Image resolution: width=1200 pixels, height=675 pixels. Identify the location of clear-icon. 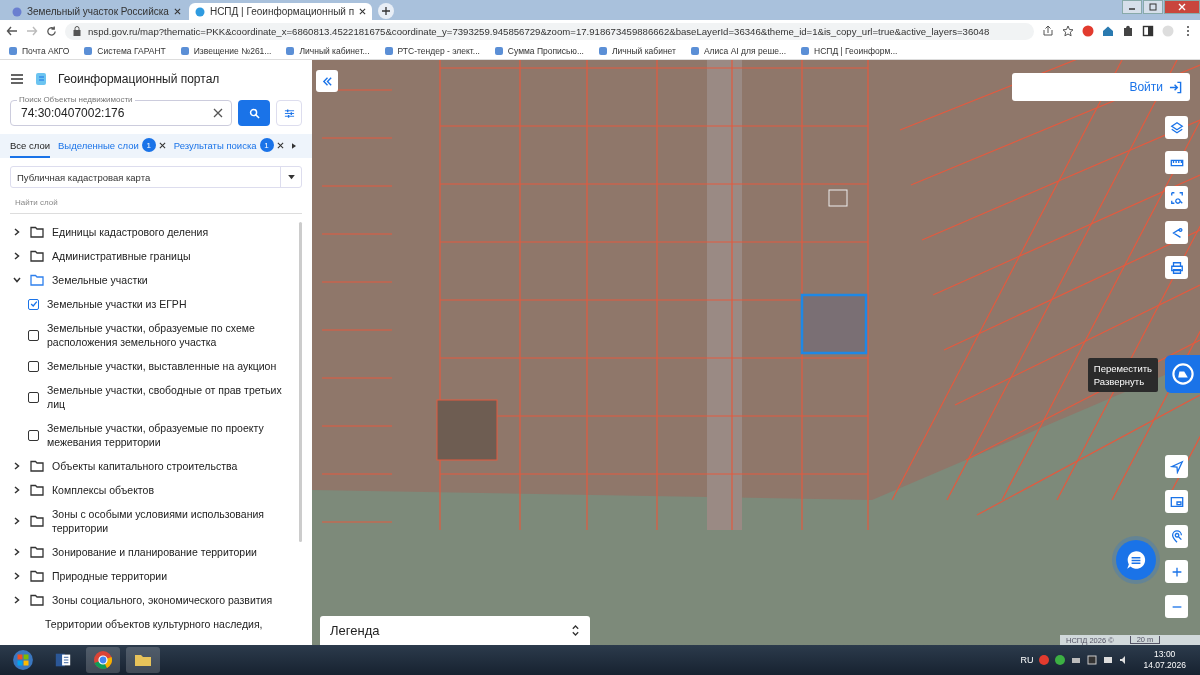
(218, 113).